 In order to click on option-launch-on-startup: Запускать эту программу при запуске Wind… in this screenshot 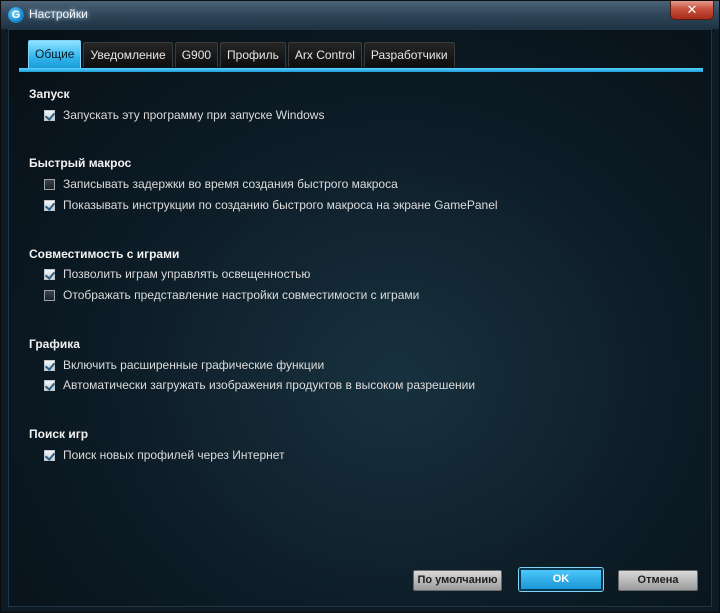, I will do `click(184, 115)`.